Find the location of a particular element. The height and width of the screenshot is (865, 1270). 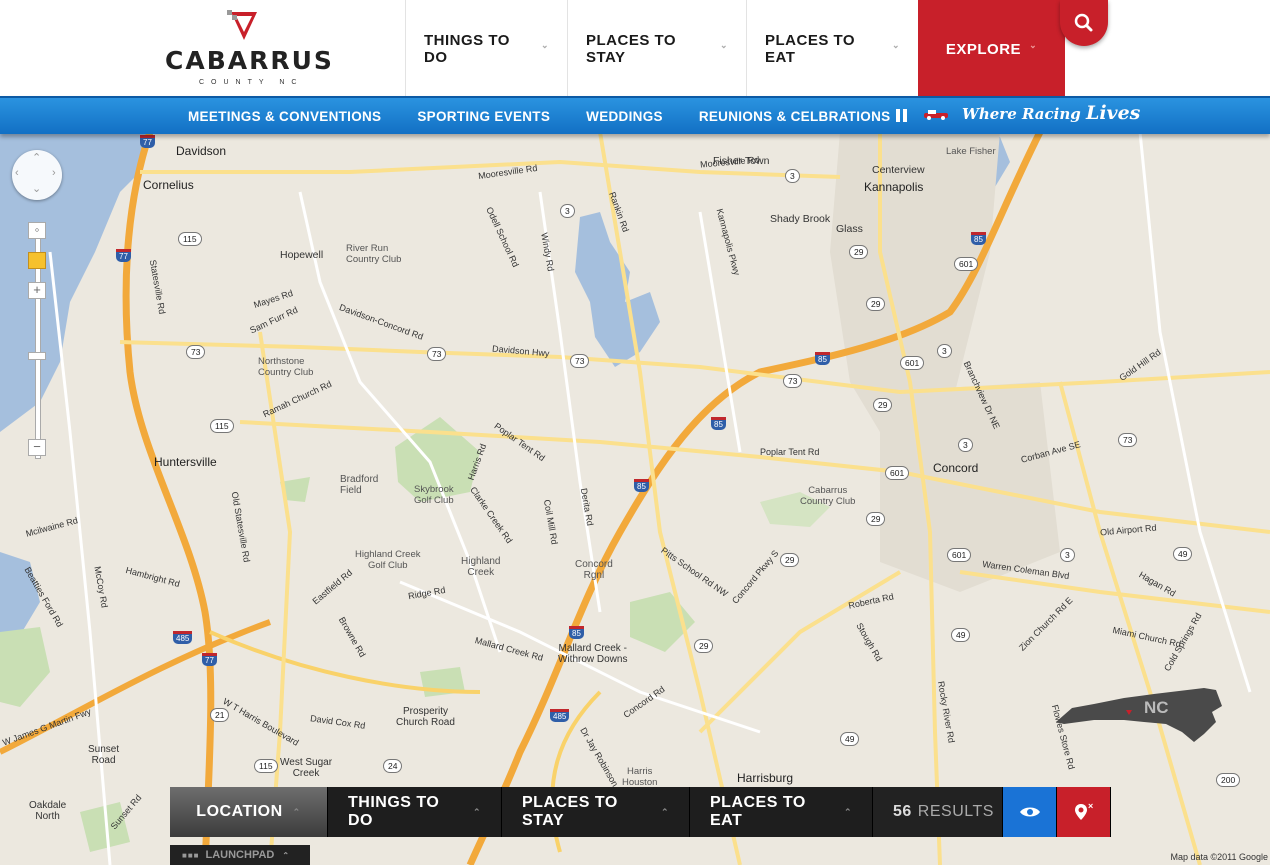

place-label: Mallard Creek - Withrow Downs is located at coordinates (593, 654).